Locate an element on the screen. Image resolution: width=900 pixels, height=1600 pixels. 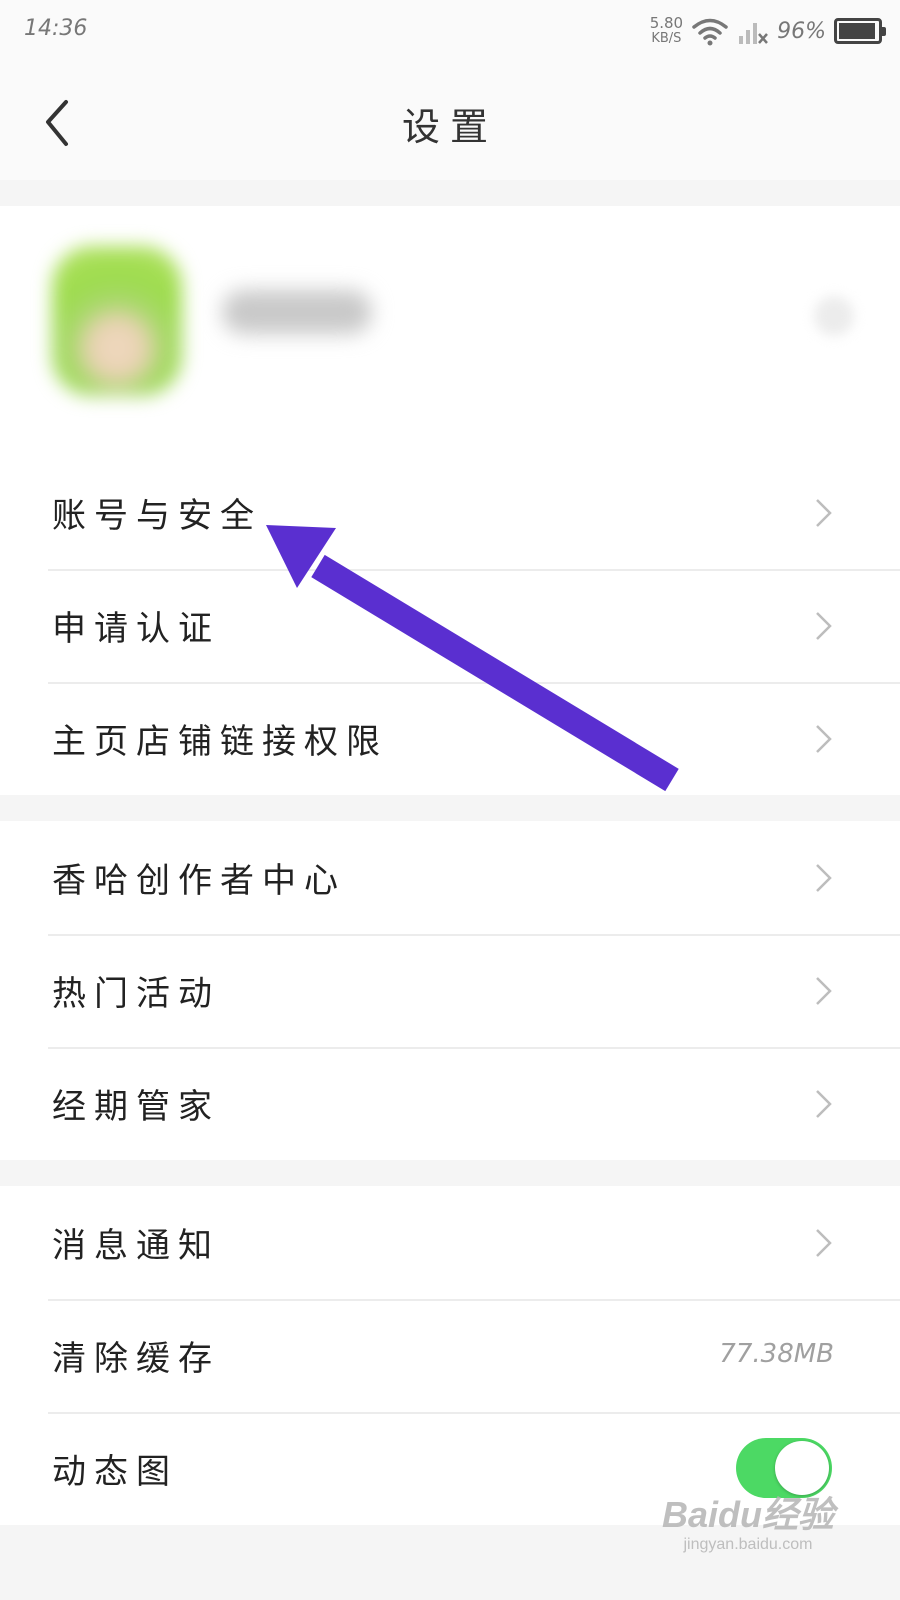
settings-row-label: 动态图 is located at coordinates (115, 1472).